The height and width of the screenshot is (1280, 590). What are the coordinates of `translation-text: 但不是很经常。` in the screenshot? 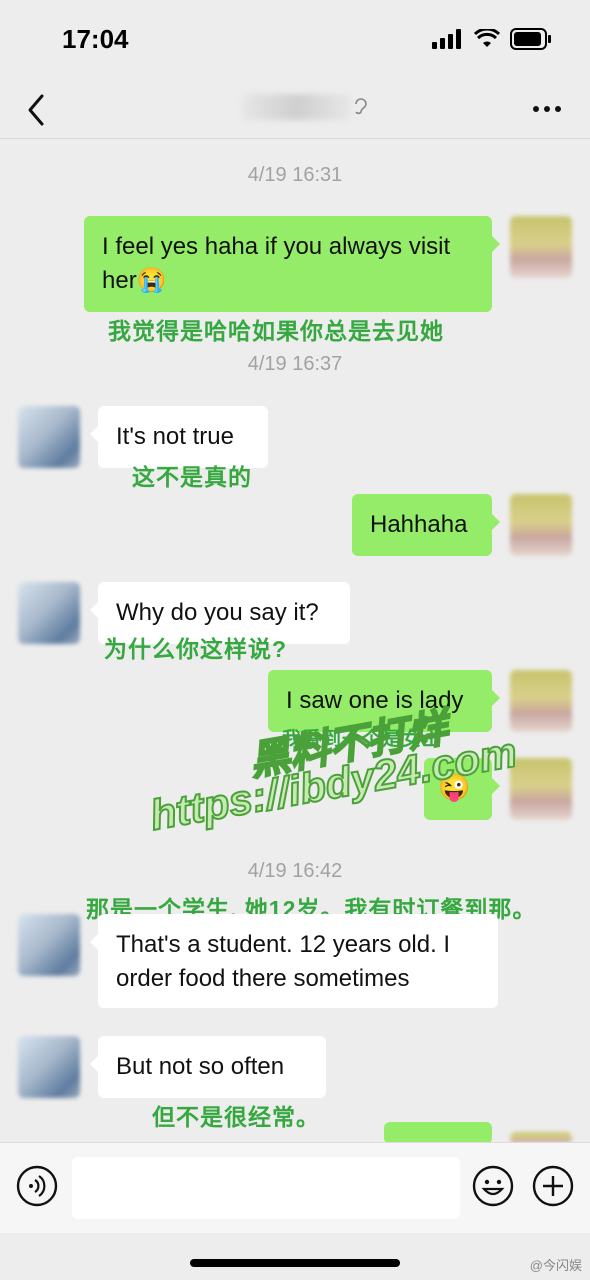 It's located at (236, 1117).